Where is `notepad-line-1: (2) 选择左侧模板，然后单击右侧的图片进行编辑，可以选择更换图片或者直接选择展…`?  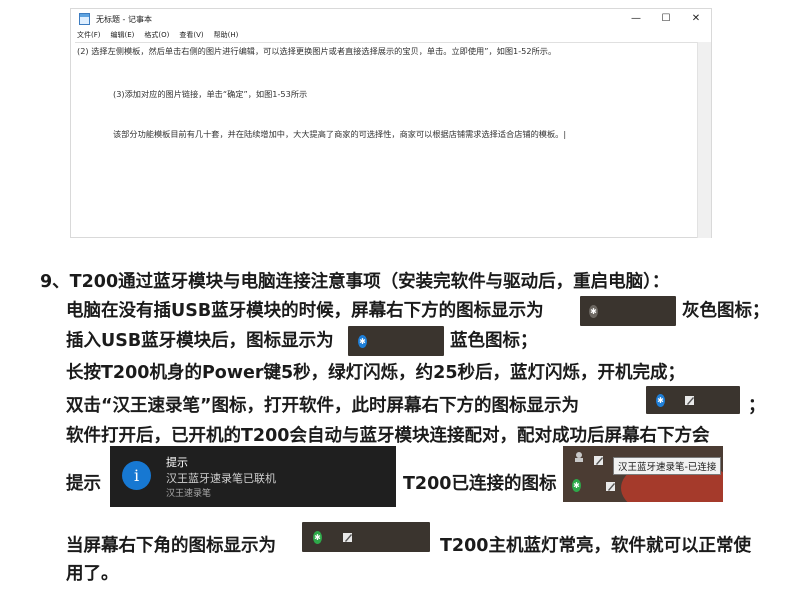
notepad-line-1: (2) 选择左侧模板，然后单击右侧的图片进行编辑，可以选择更换图片或者直接选择展… is located at coordinates (317, 51).